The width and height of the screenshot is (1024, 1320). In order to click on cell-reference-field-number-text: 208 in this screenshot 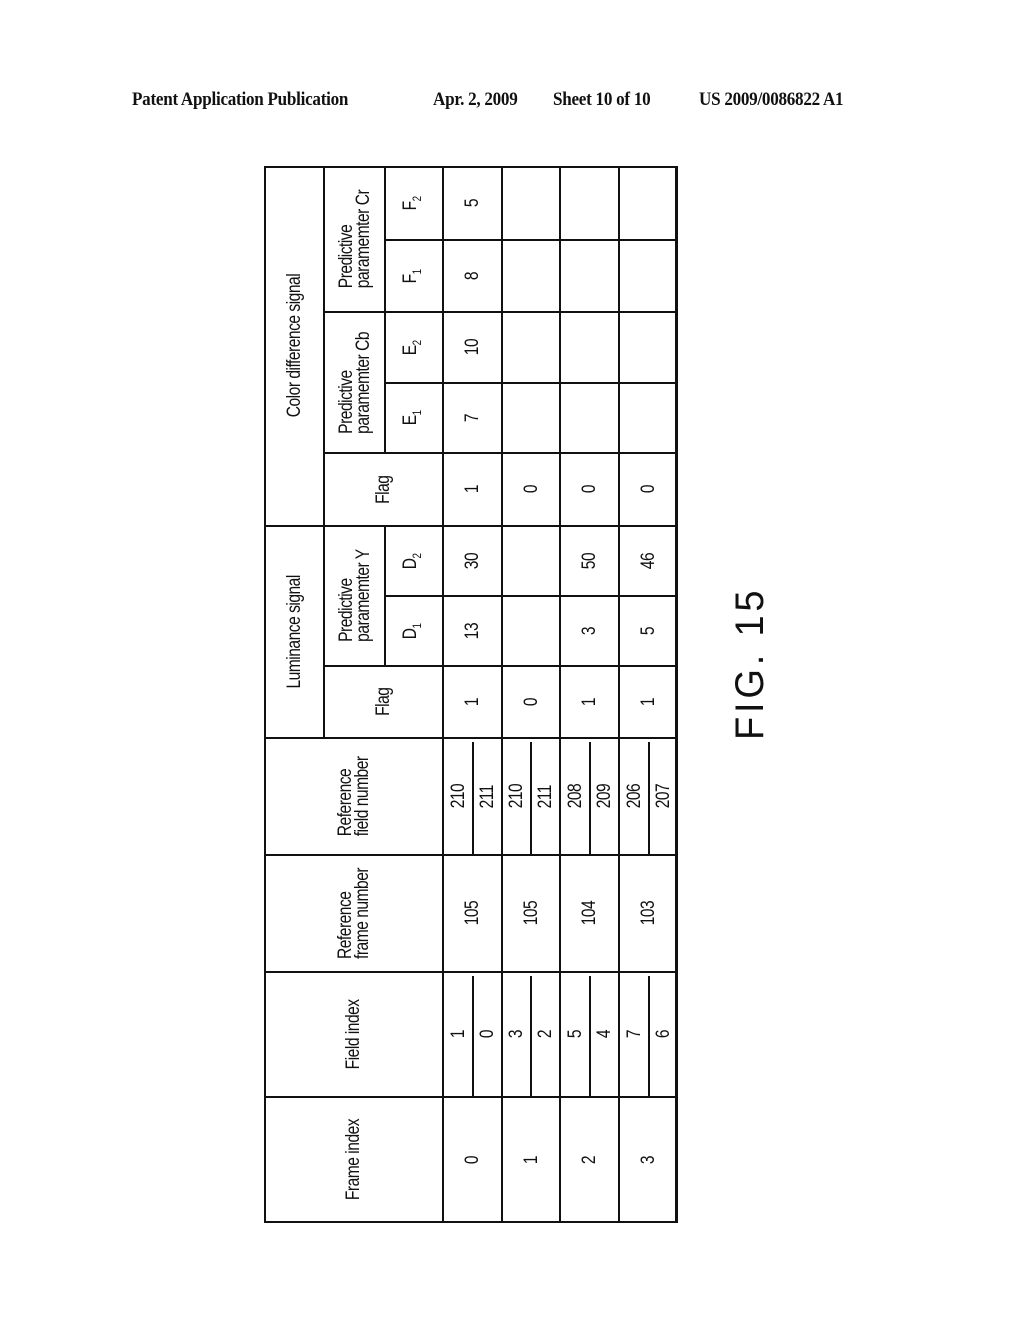, I will do `click(575, 796)`.